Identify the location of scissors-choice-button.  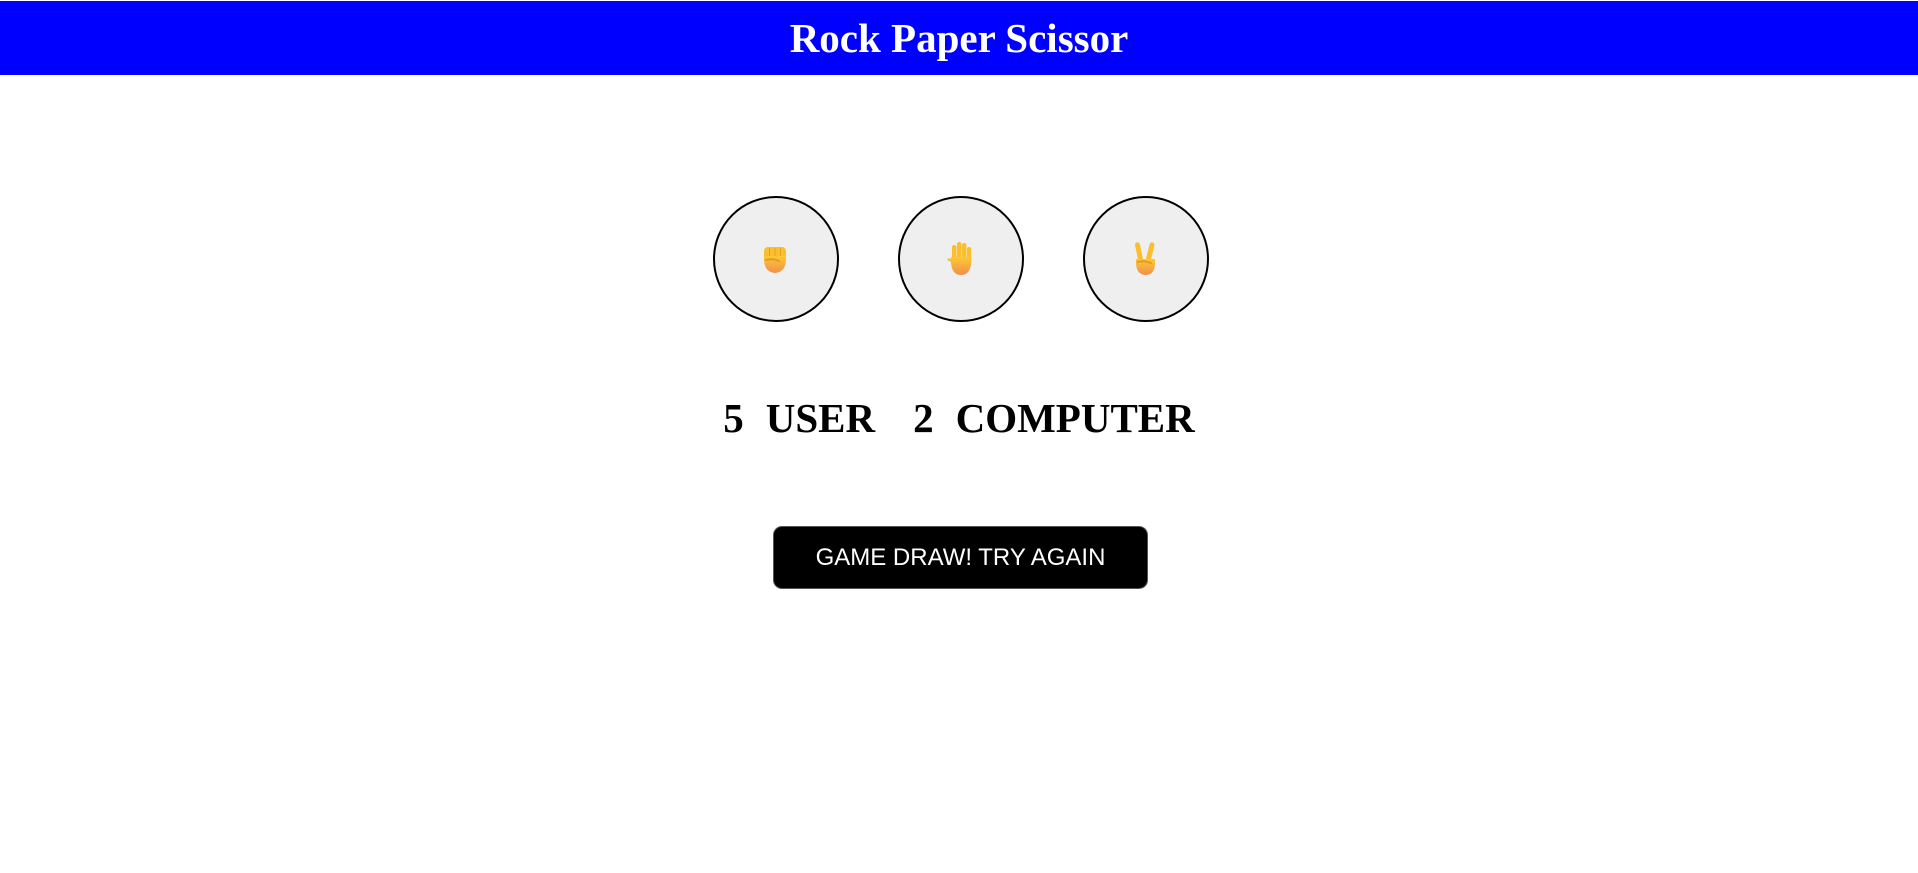
(1146, 259).